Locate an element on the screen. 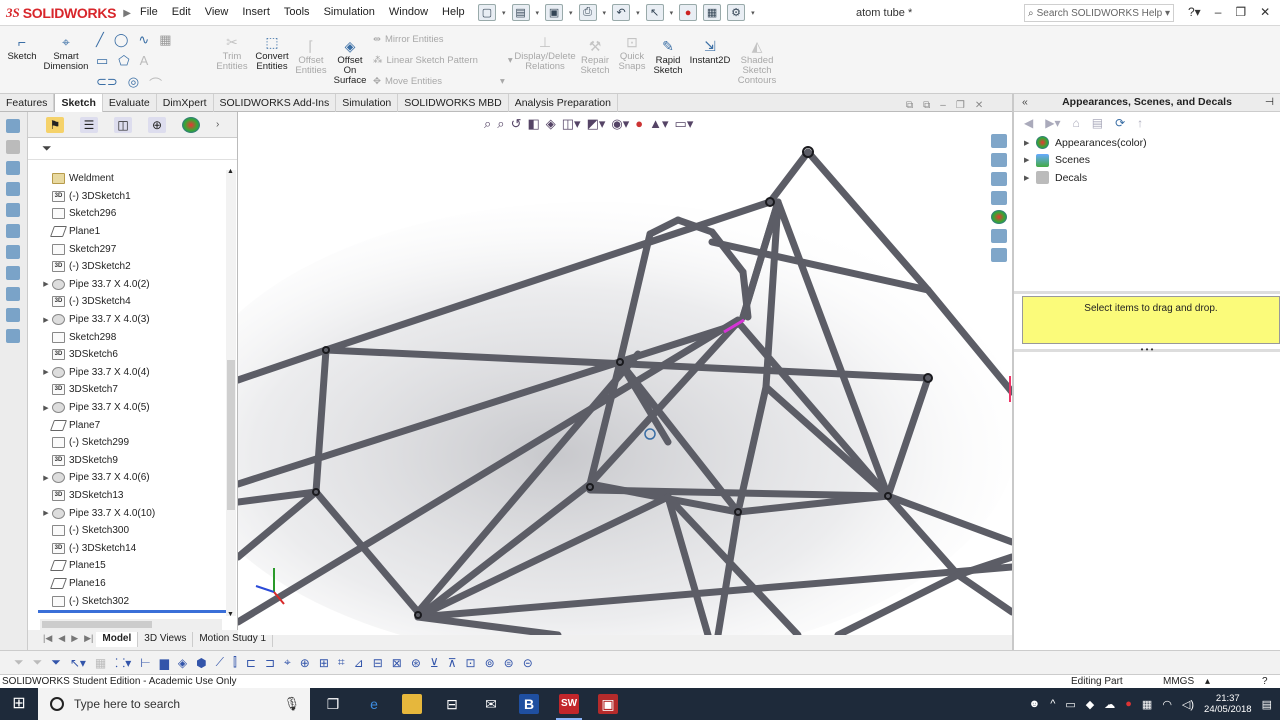  solidworks-logo: 3S SOLIDWORKS ▶ is located at coordinates (68, 13).